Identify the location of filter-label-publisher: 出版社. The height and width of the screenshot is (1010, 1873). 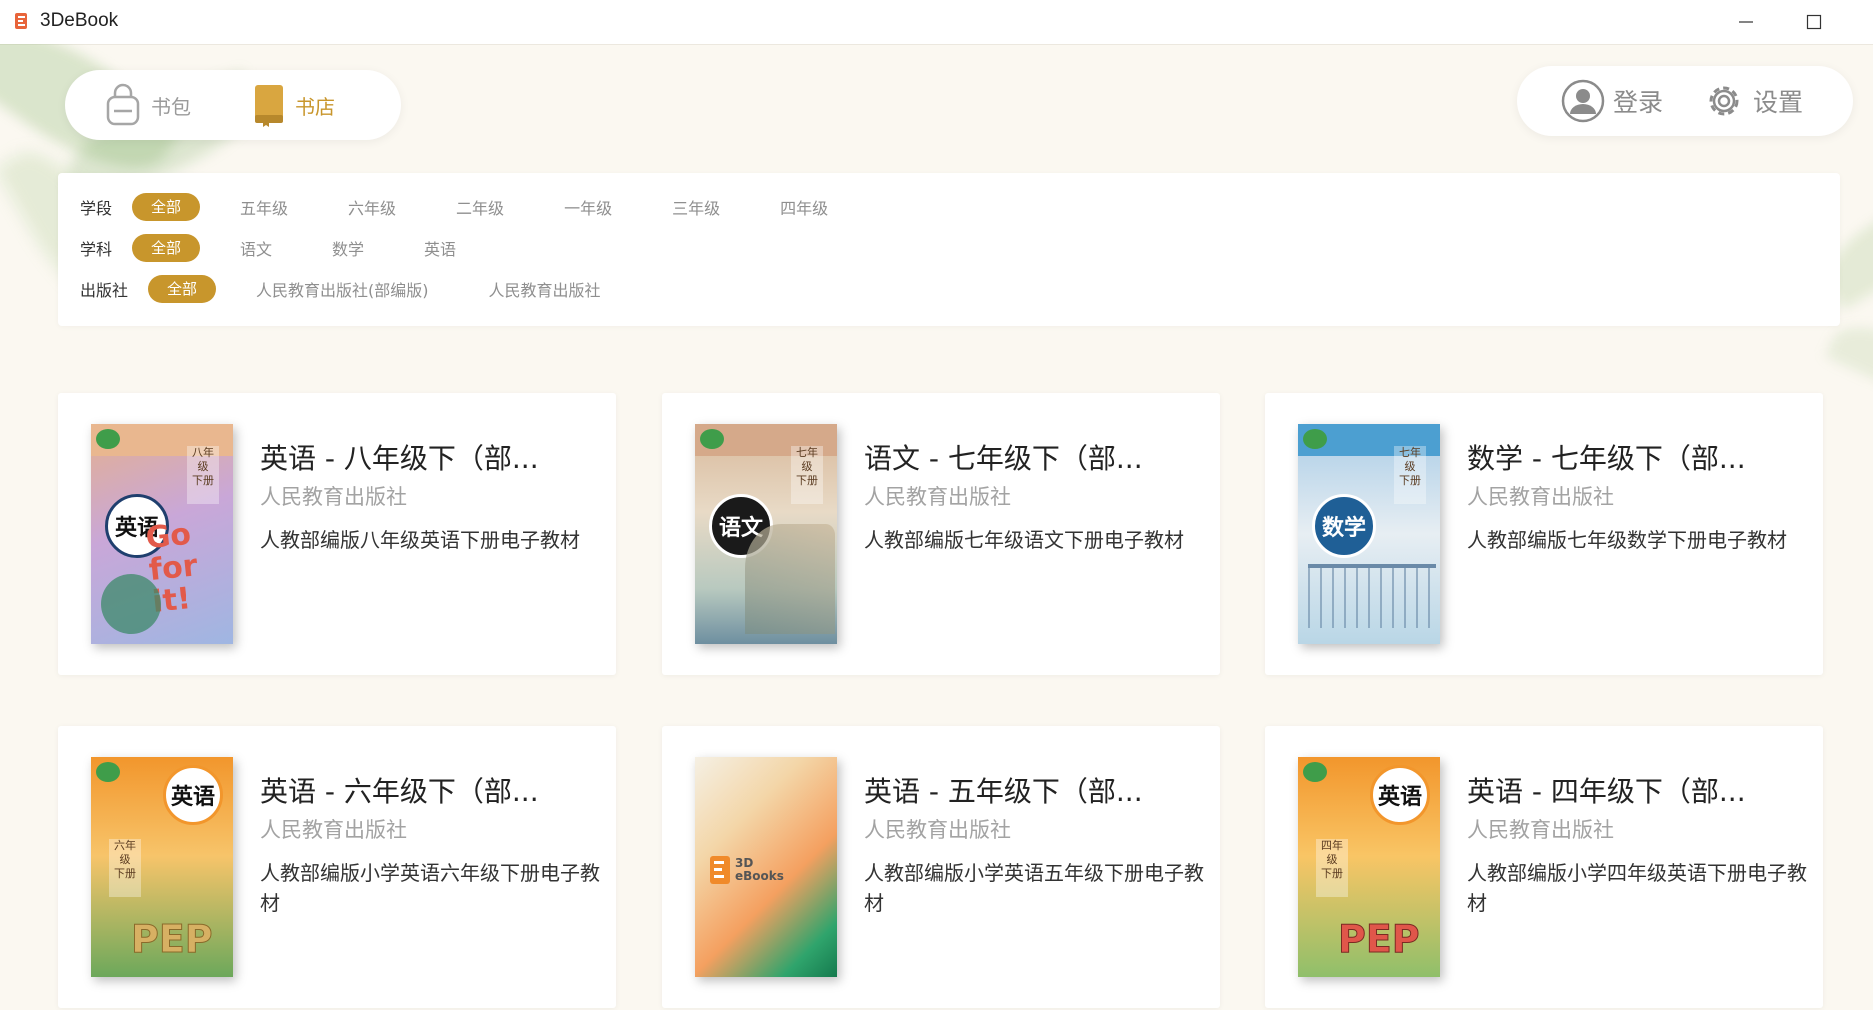
(104, 290).